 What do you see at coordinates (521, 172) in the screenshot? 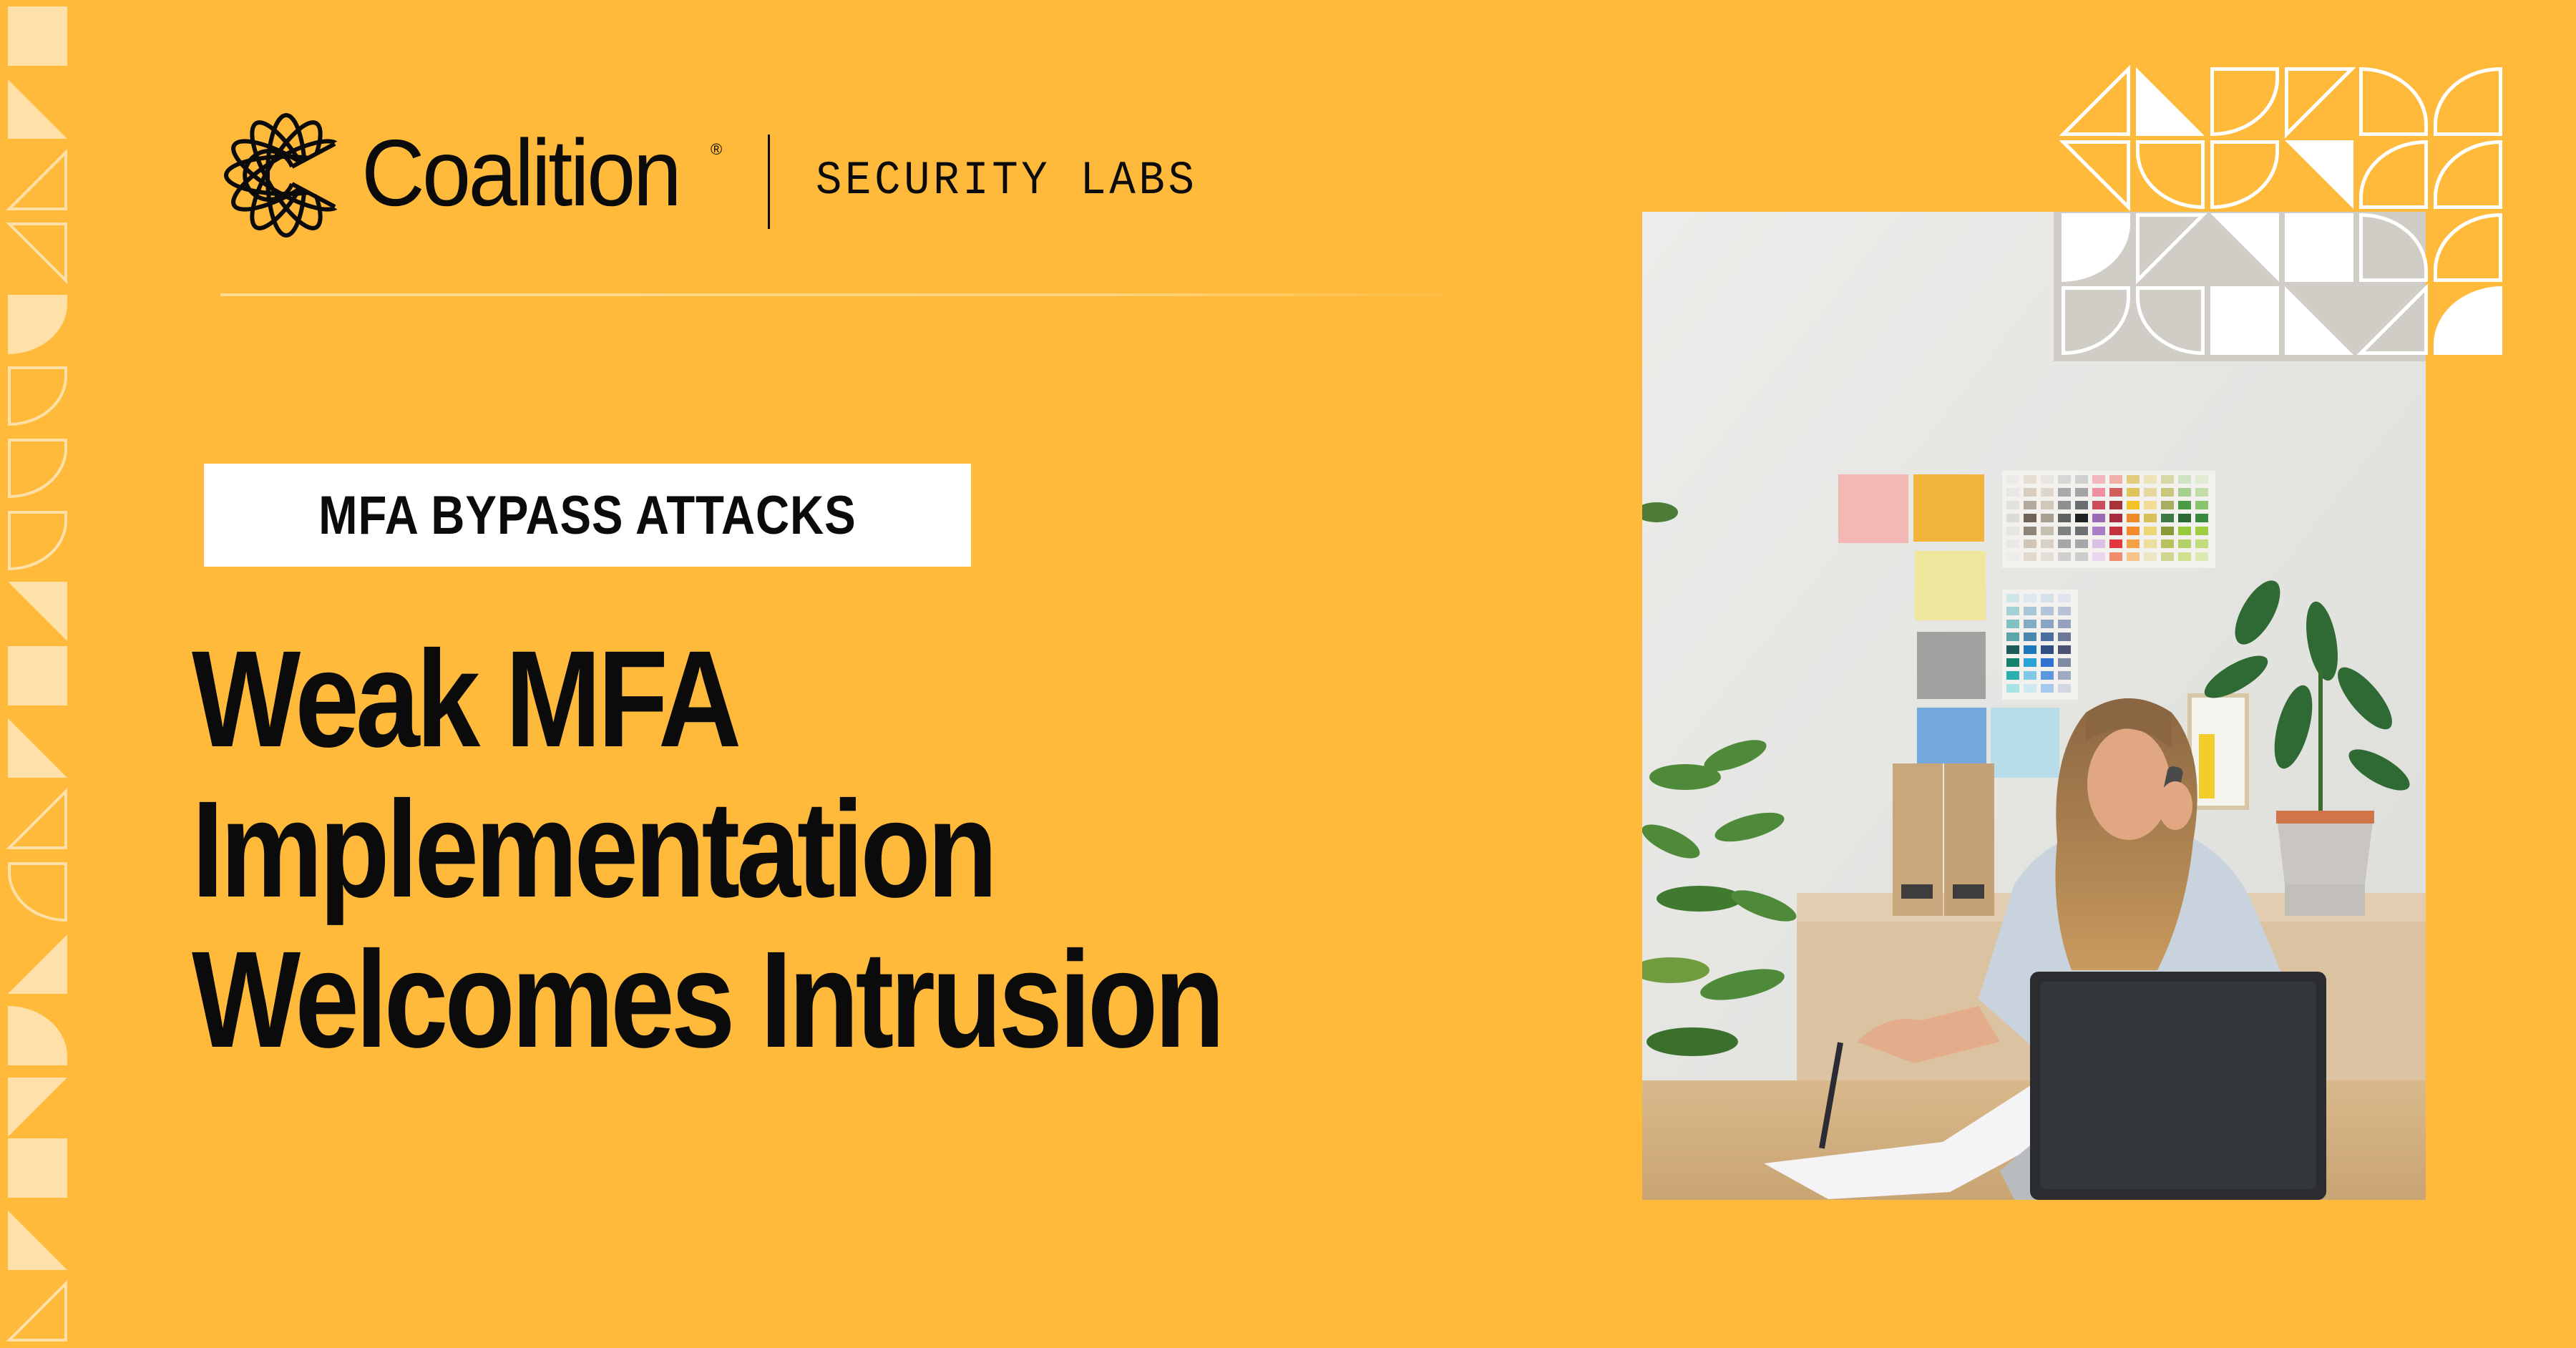
I see `brand-name: Coalition` at bounding box center [521, 172].